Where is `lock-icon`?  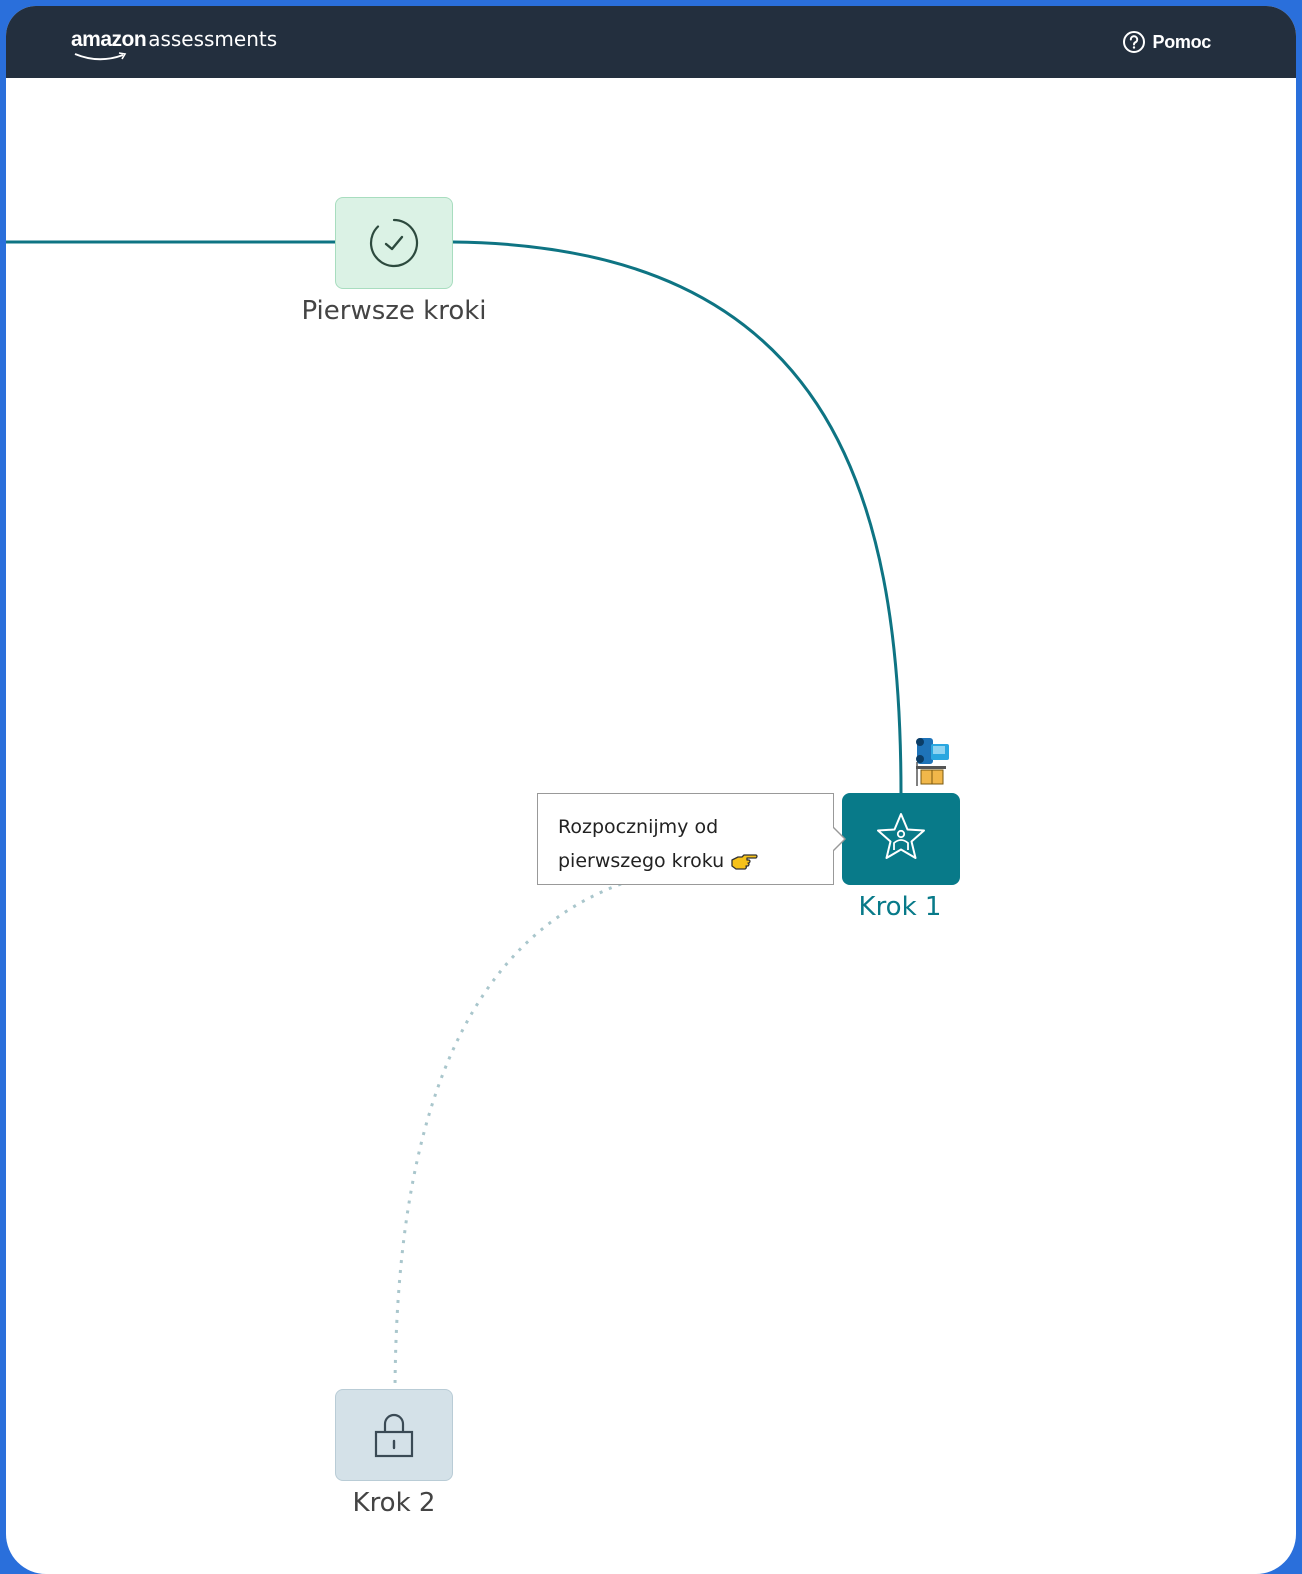 lock-icon is located at coordinates (394, 1435).